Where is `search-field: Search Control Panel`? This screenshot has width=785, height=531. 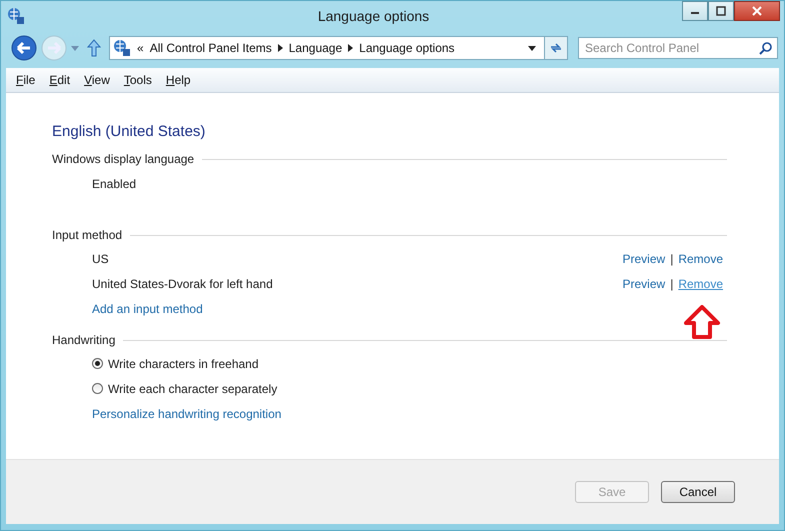 search-field: Search Control Panel is located at coordinates (678, 48).